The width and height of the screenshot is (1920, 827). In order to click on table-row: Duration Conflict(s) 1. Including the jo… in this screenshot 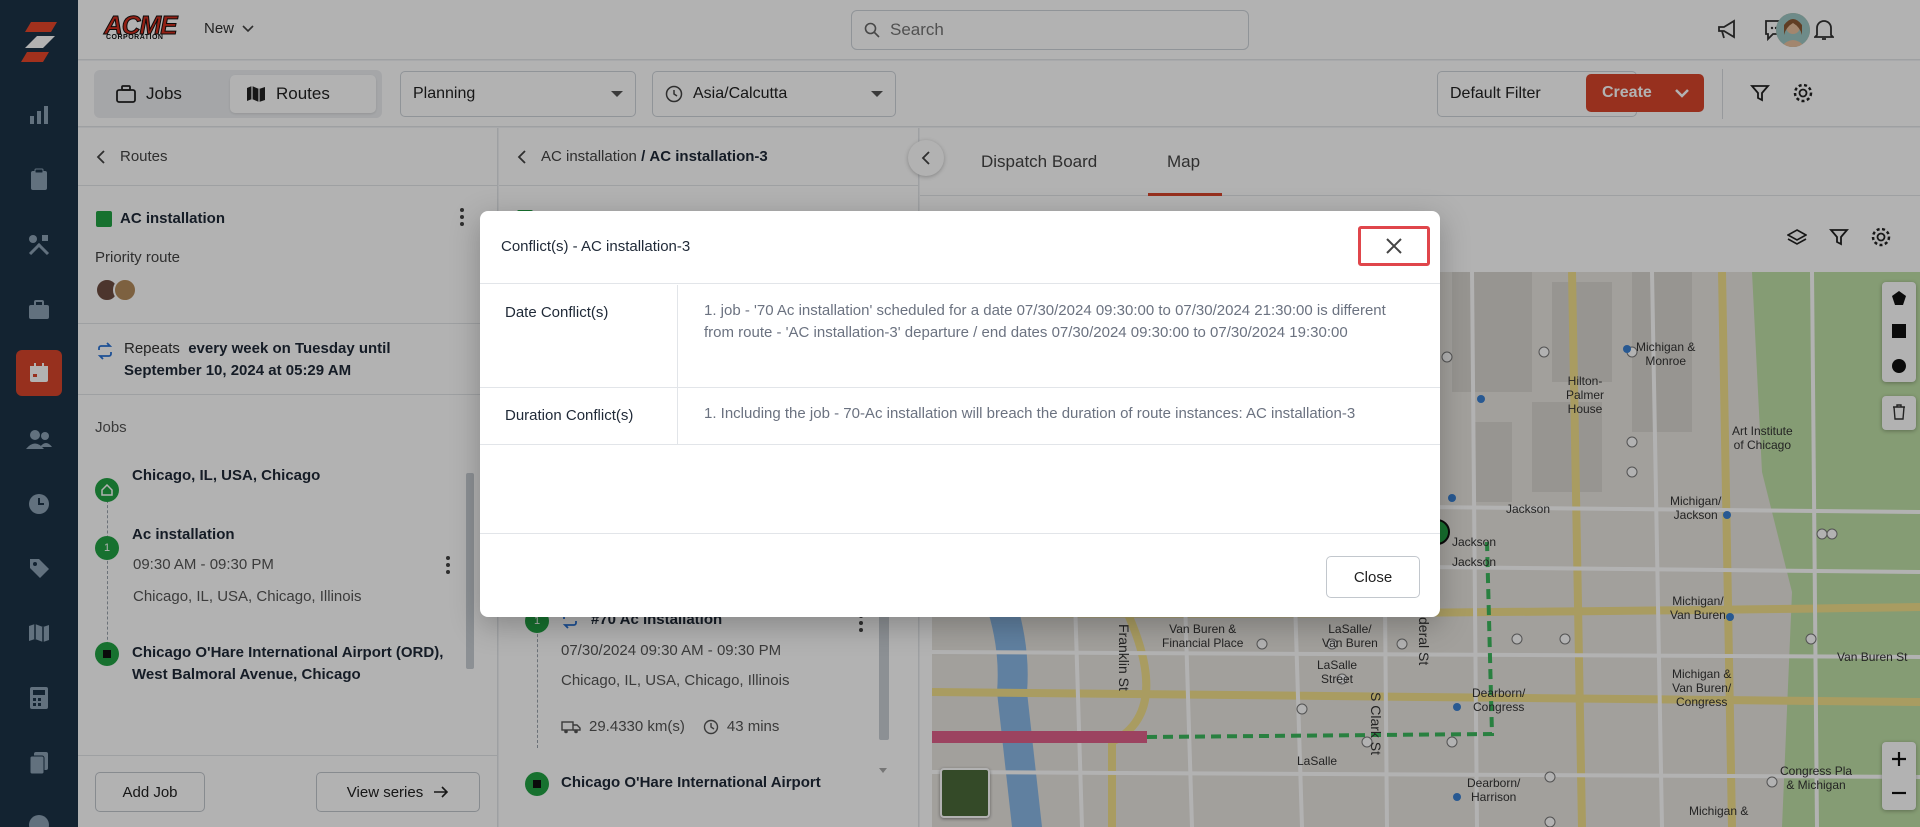, I will do `click(960, 416)`.